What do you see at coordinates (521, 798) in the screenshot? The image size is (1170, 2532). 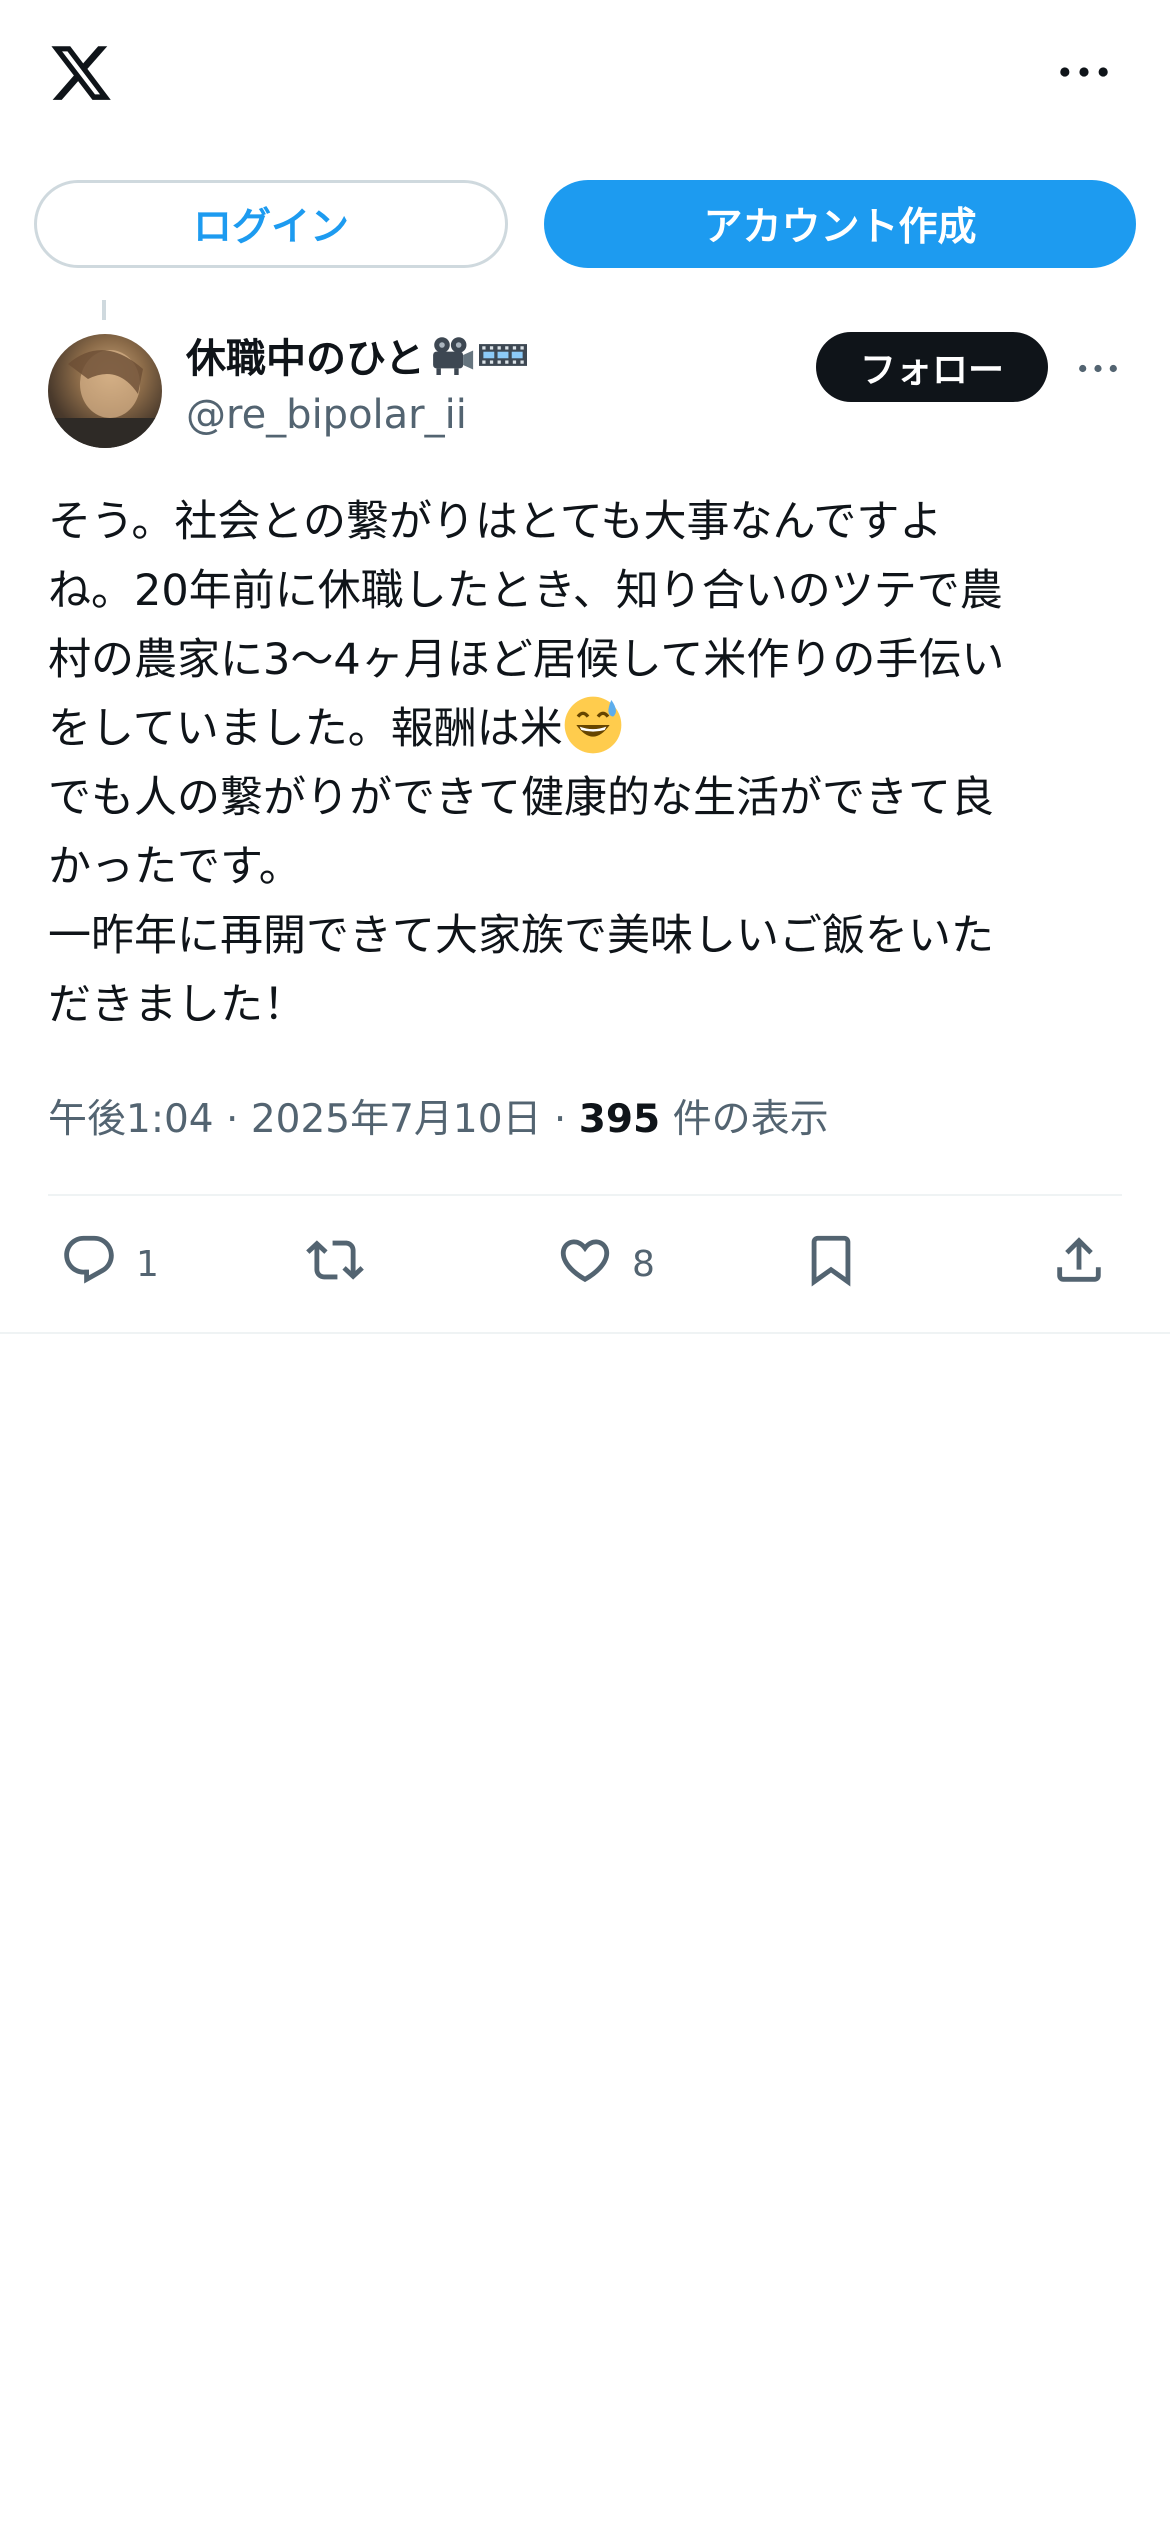 I see `tweet-text-line: でも人の繋がりができて健康的な生活ができて良` at bounding box center [521, 798].